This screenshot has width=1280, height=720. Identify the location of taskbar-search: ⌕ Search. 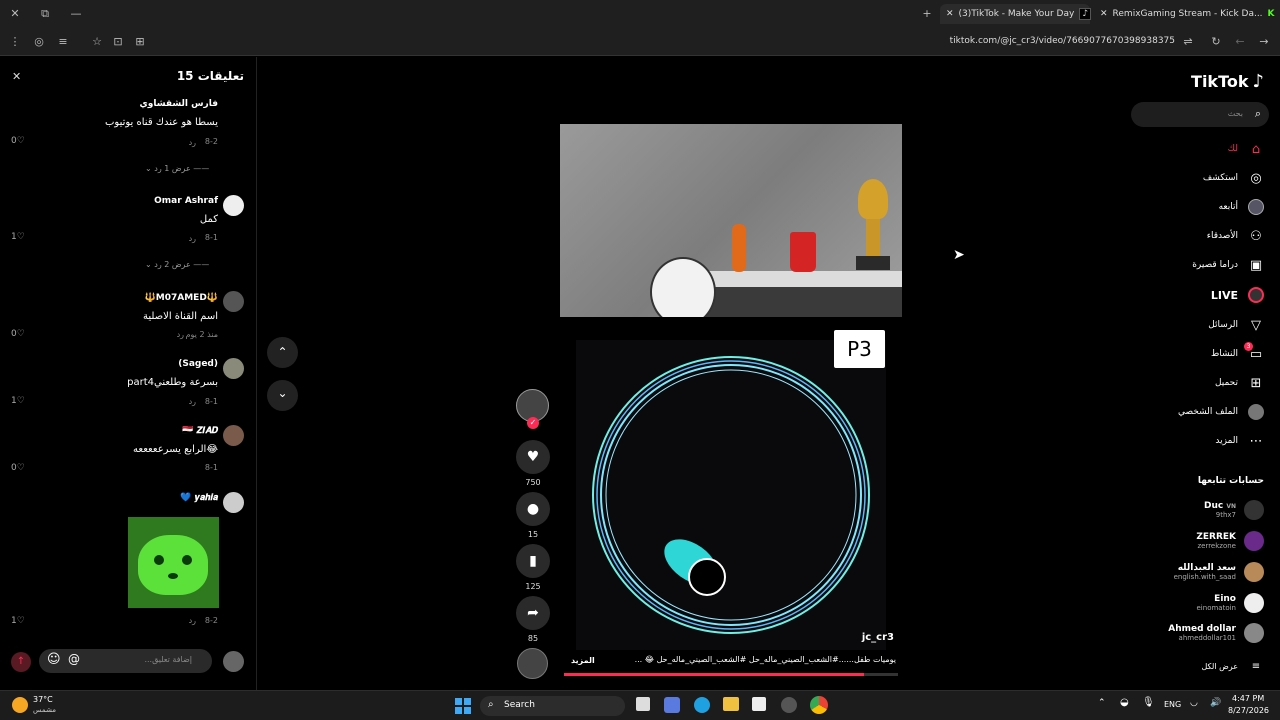
(552, 706).